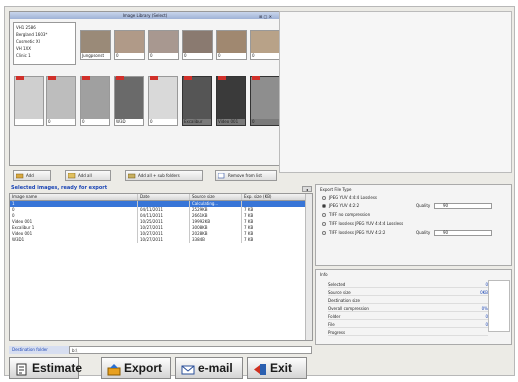 This screenshot has height=382, width=518. What do you see at coordinates (95, 56) in the screenshot?
I see `thumbnail-caption: Jungpsonst` at bounding box center [95, 56].